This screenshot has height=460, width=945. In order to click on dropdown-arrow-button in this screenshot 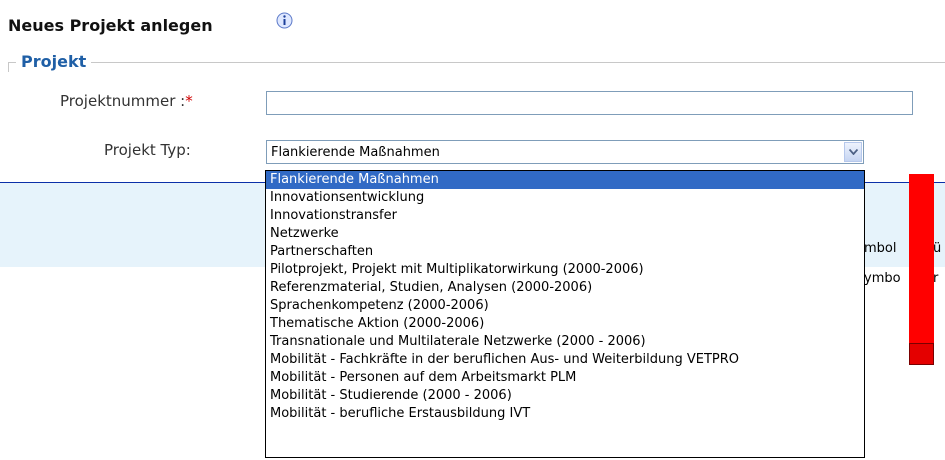, I will do `click(853, 152)`.